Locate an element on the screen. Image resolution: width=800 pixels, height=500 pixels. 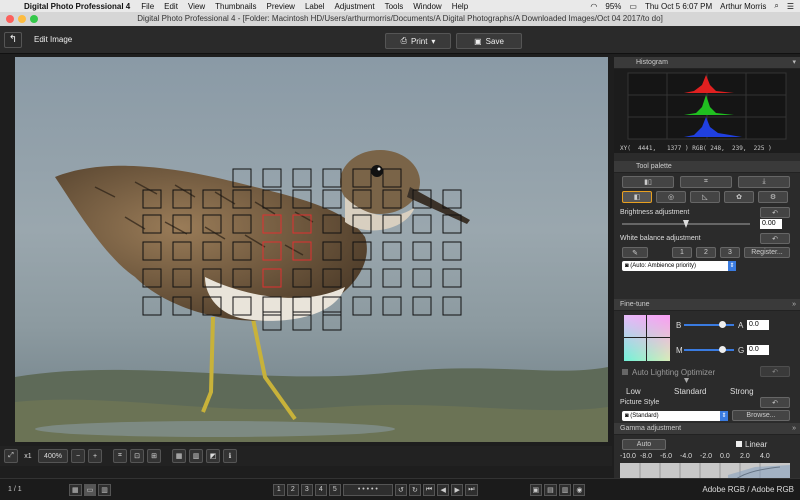
chevron-down-icon: ▾ is located at coordinates (794, 62).